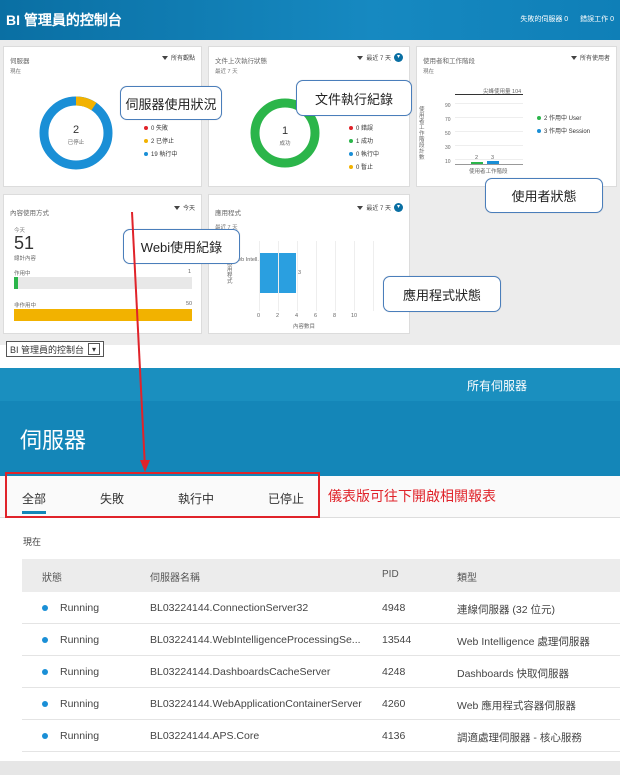 Image resolution: width=620 pixels, height=775 pixels. I want to click on table-header: 狀態 伺服器名稱 PID 類型, so click(321, 575).